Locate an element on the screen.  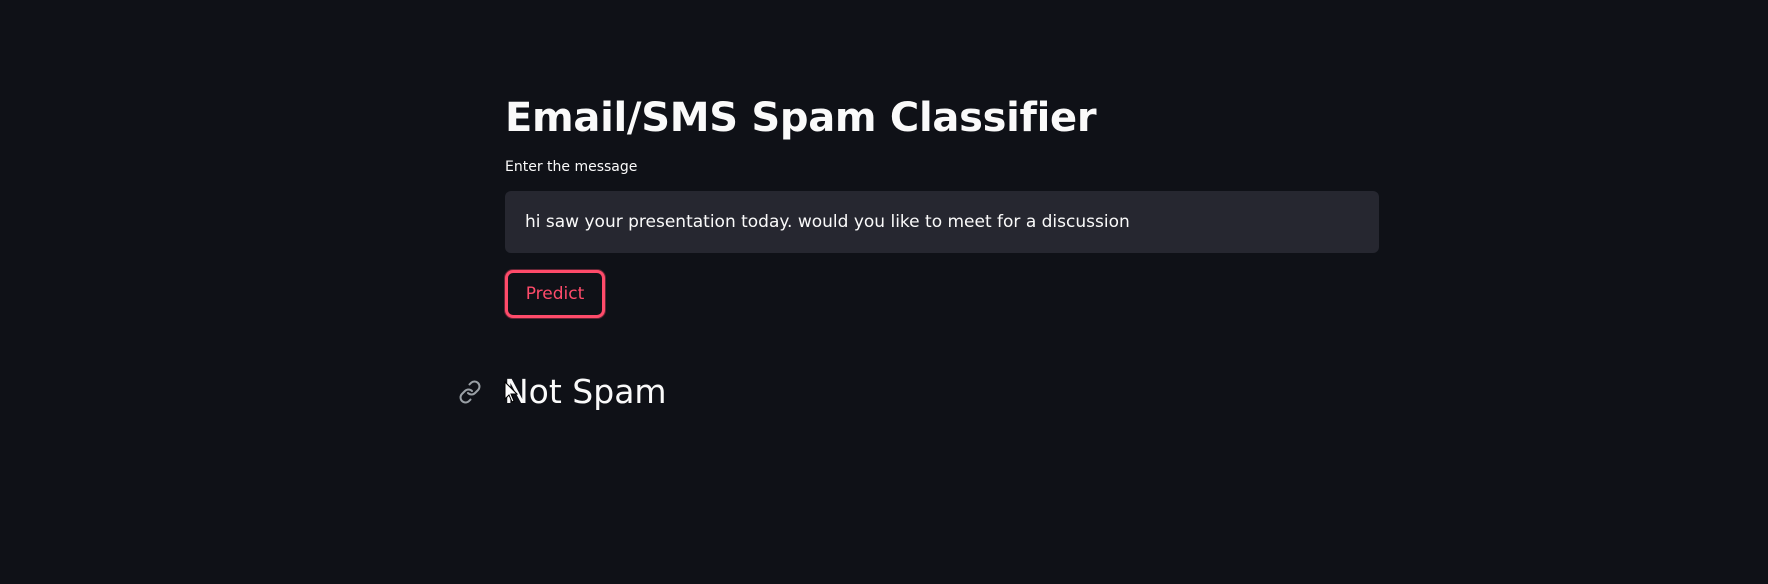
result-row: Not Spam is located at coordinates (562, 392).